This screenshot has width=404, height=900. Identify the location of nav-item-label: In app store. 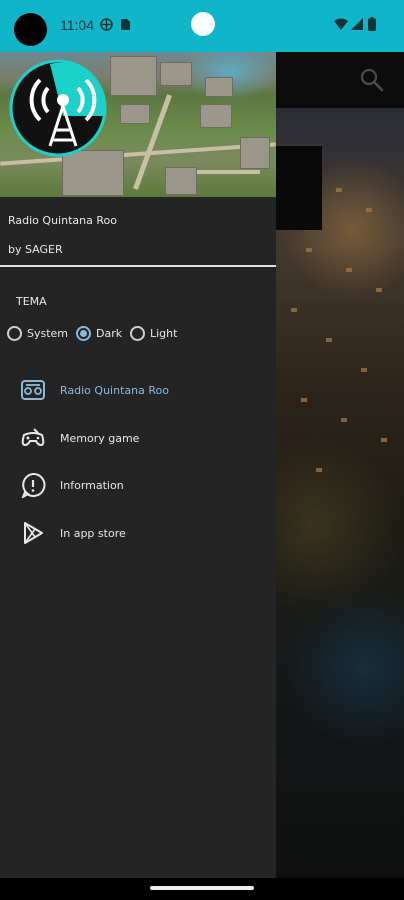
(93, 533).